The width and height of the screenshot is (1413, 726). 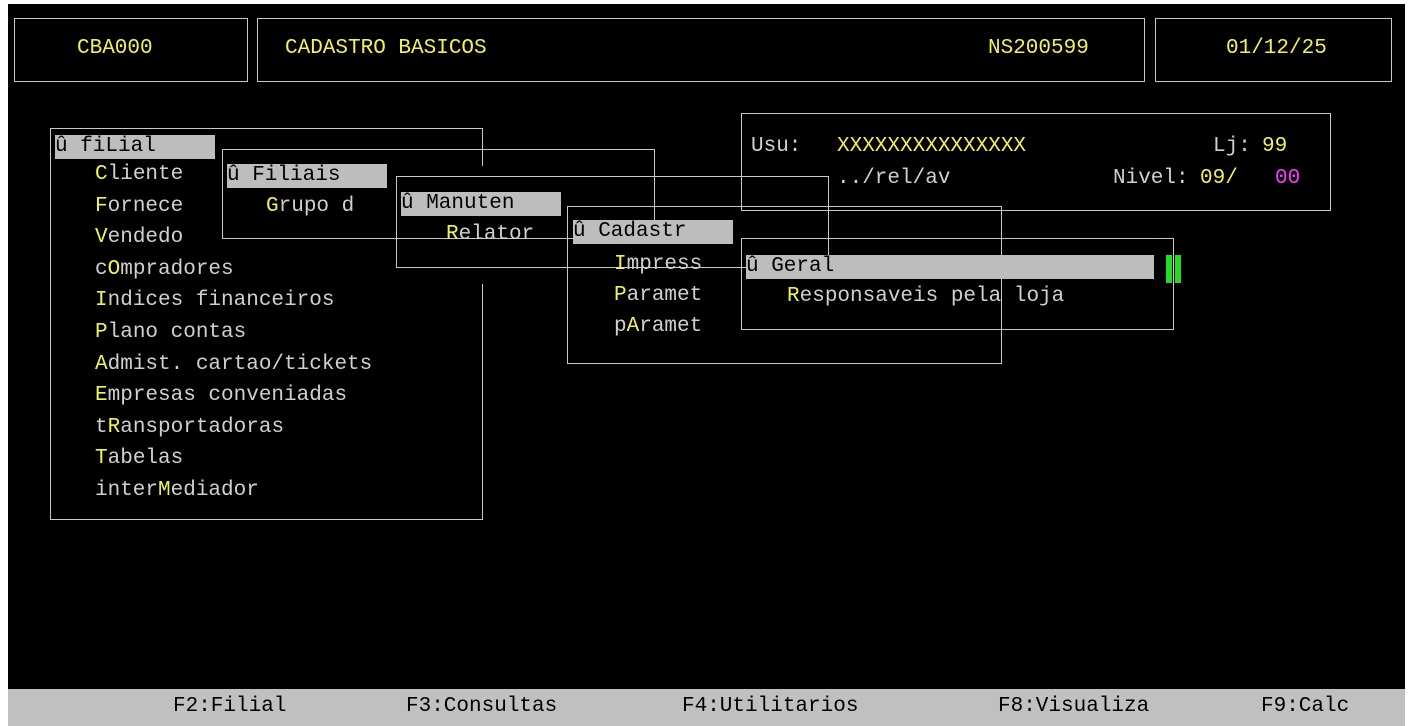 I want to click on menu-item-text: ramet, so click(x=671, y=326).